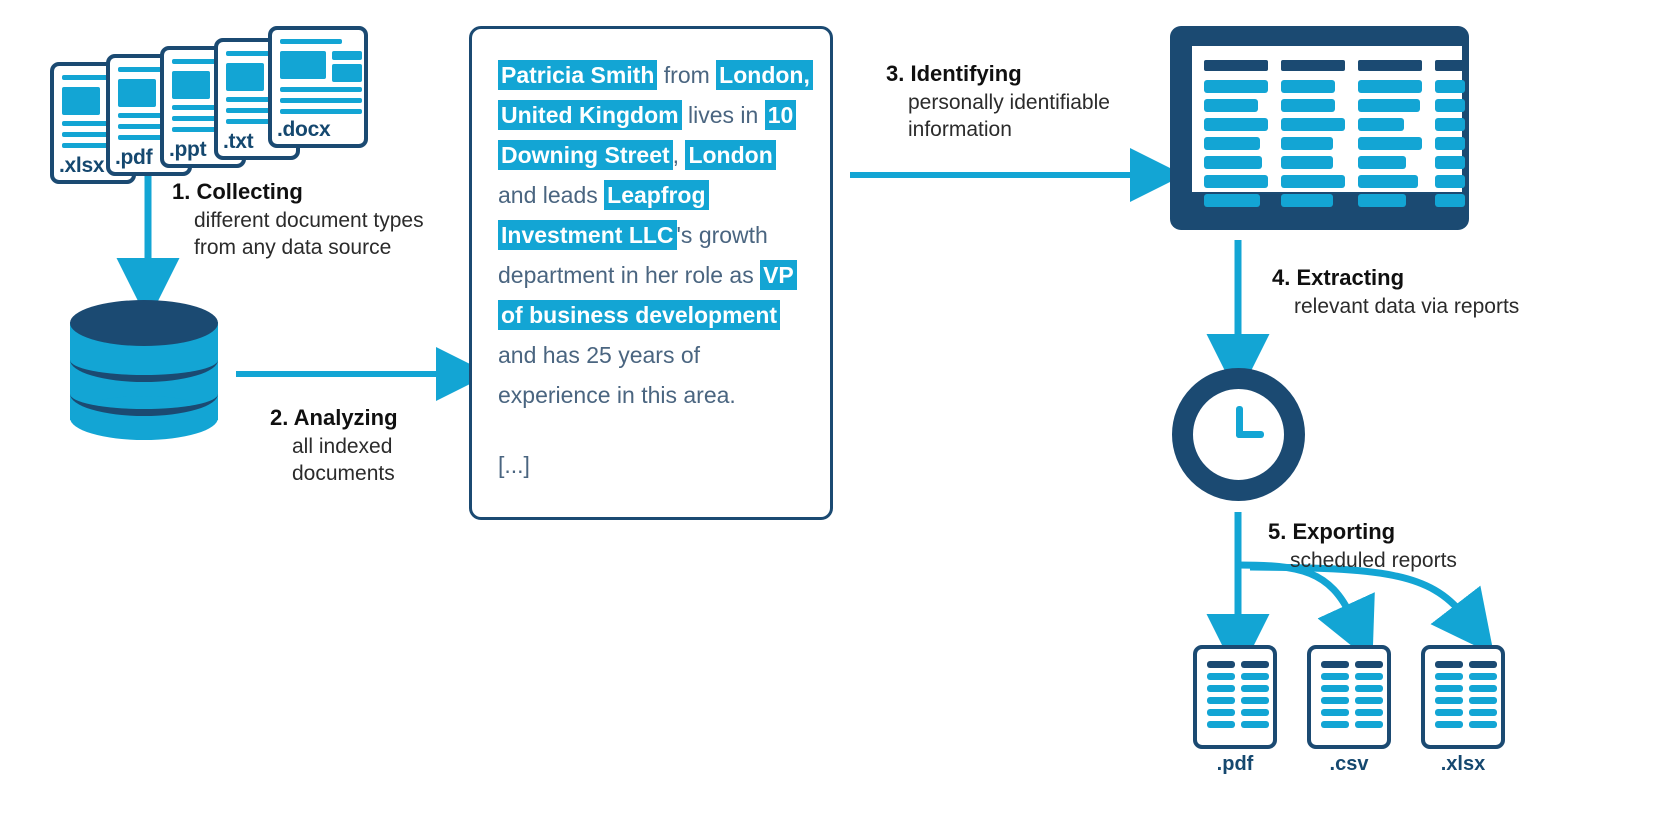 This screenshot has width=1657, height=835. I want to click on arrow-exporting-xlsx, so click(1371, 609).